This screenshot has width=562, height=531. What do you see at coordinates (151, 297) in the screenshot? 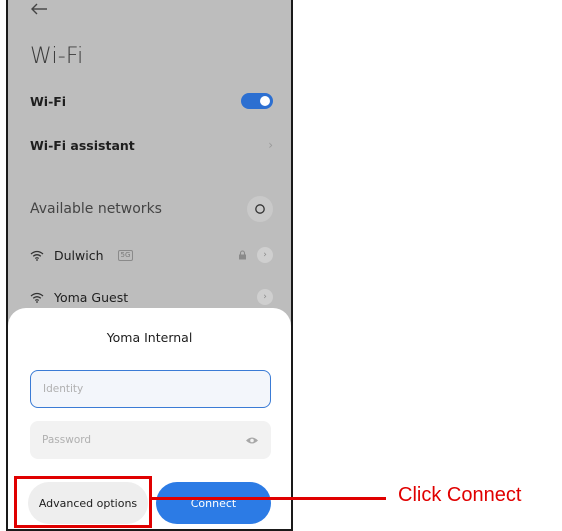
I see `network-item: Yoma Guest ›` at bounding box center [151, 297].